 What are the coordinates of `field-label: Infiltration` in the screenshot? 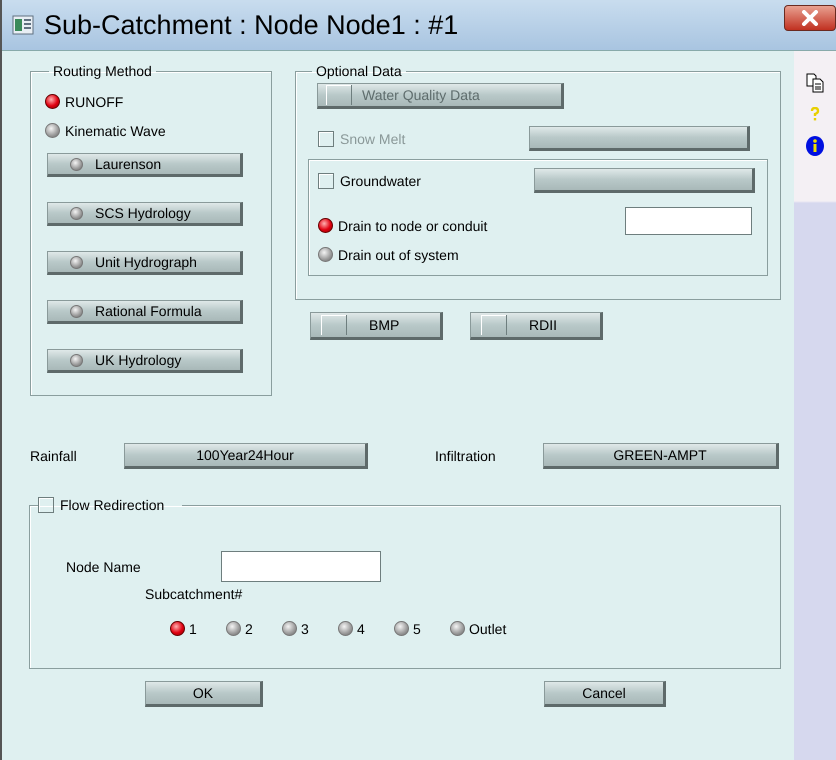 It's located at (466, 456).